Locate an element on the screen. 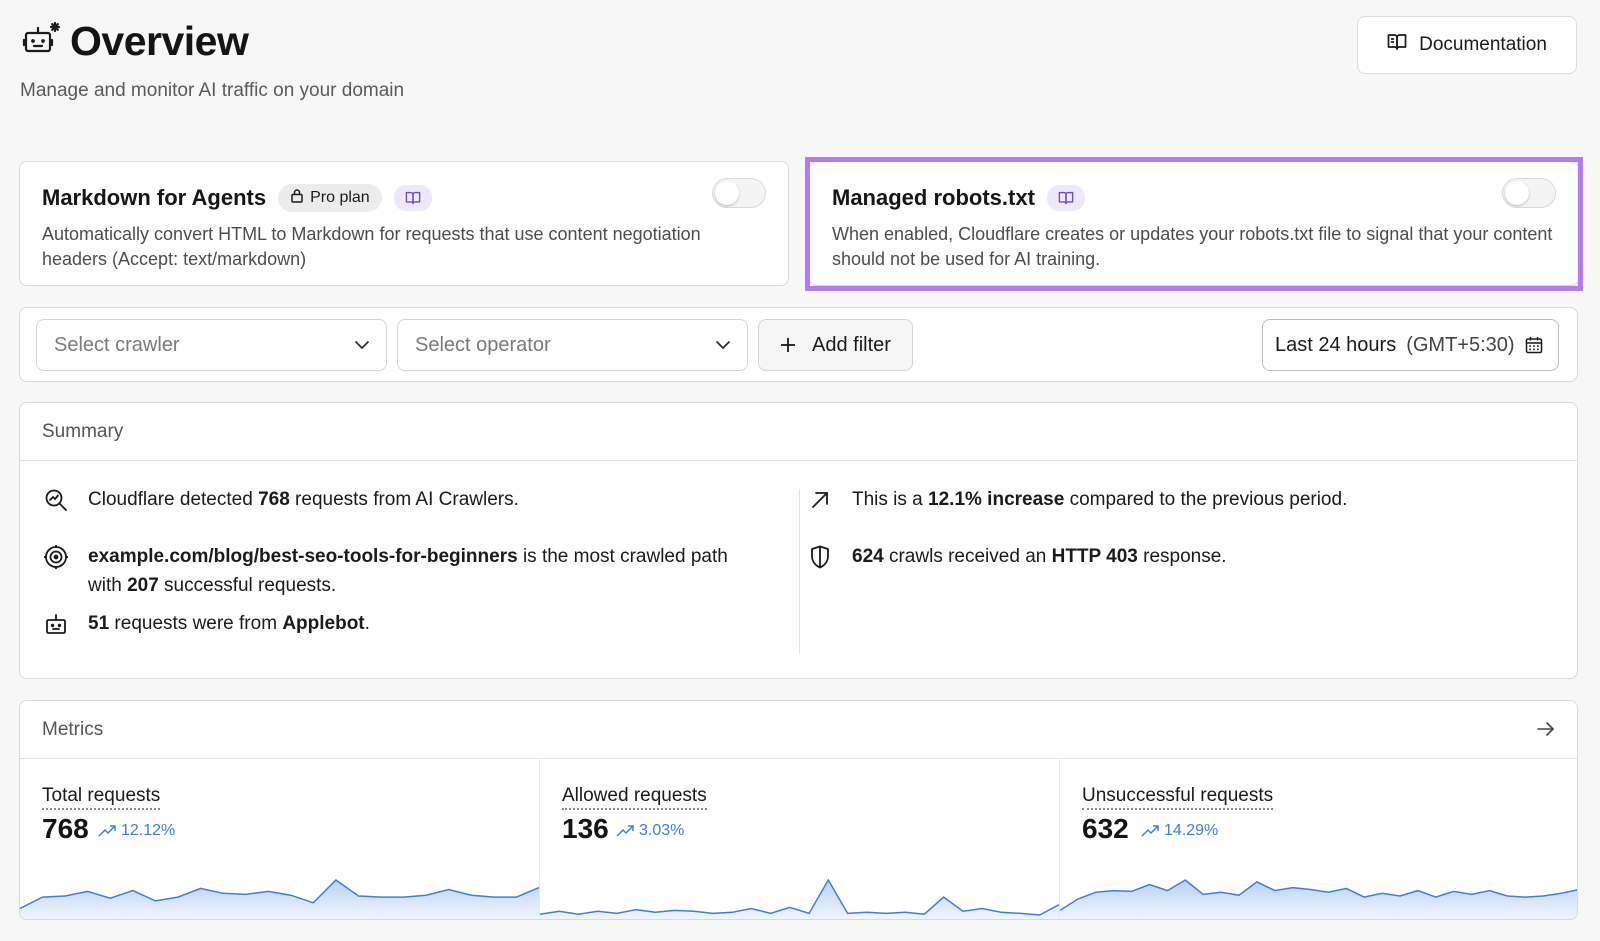 The width and height of the screenshot is (1600, 941). arrow-up-right-icon is located at coordinates (820, 499).